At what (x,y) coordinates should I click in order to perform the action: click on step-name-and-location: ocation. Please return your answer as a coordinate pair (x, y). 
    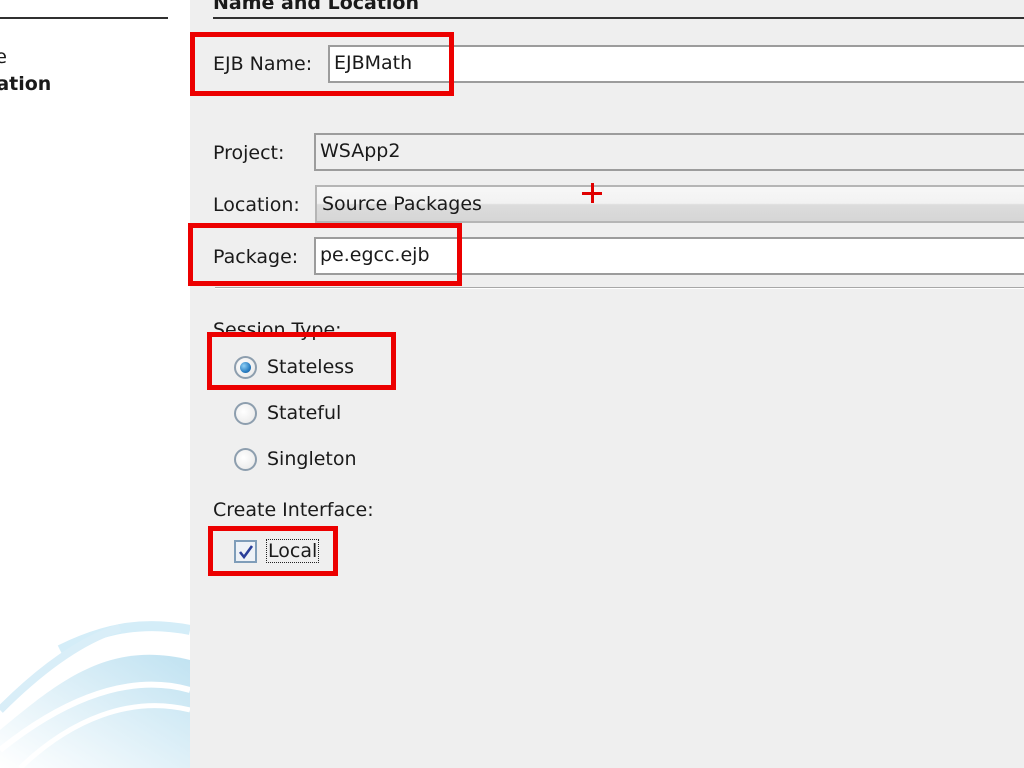
    Looking at the image, I should click on (25, 84).